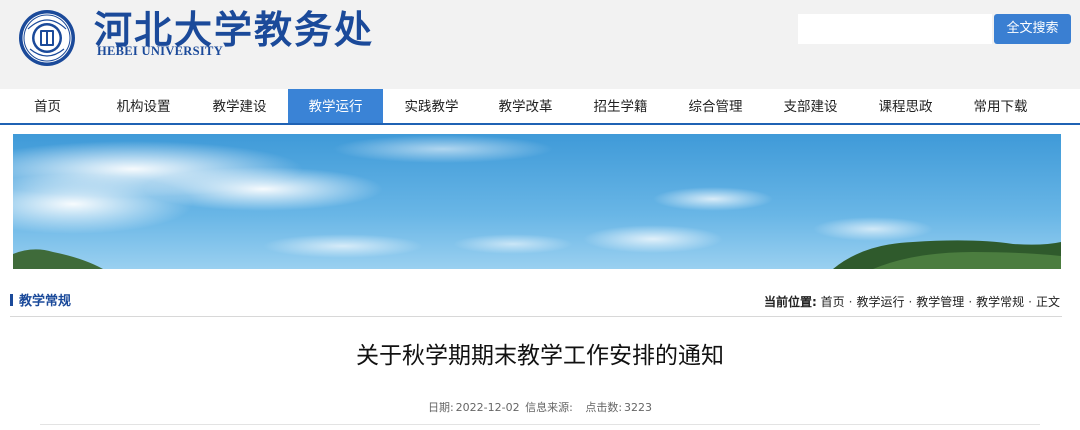 This screenshot has height=430, width=1080. I want to click on logo-english-name: HEBEI UNIVERSITY, so click(160, 51).